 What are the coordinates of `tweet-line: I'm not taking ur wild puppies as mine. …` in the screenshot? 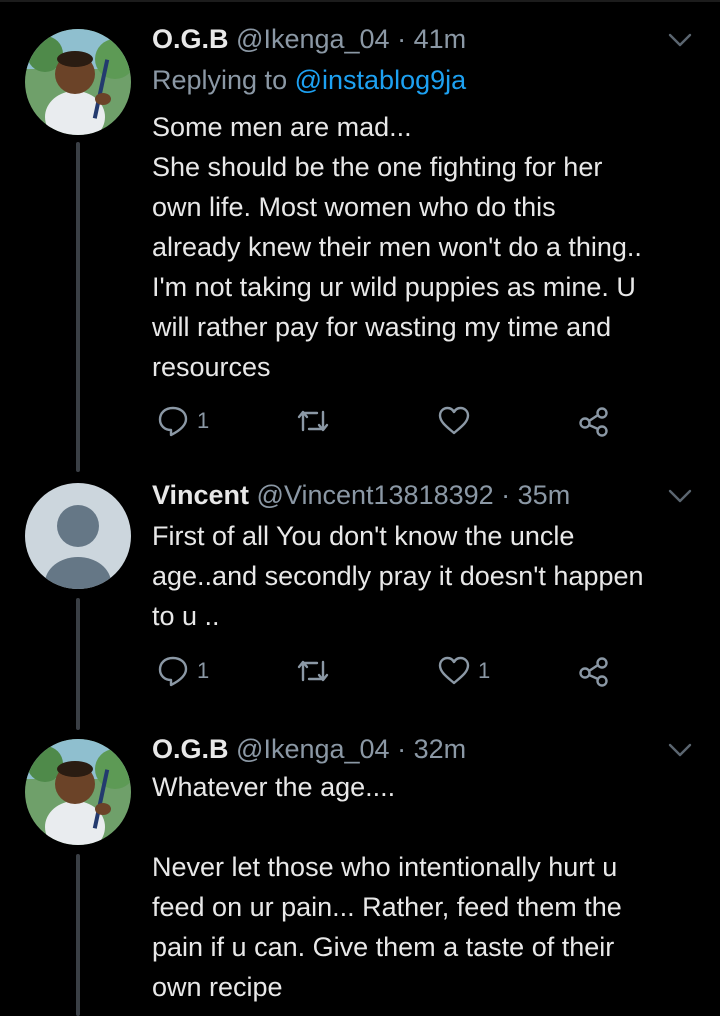 It's located at (394, 287).